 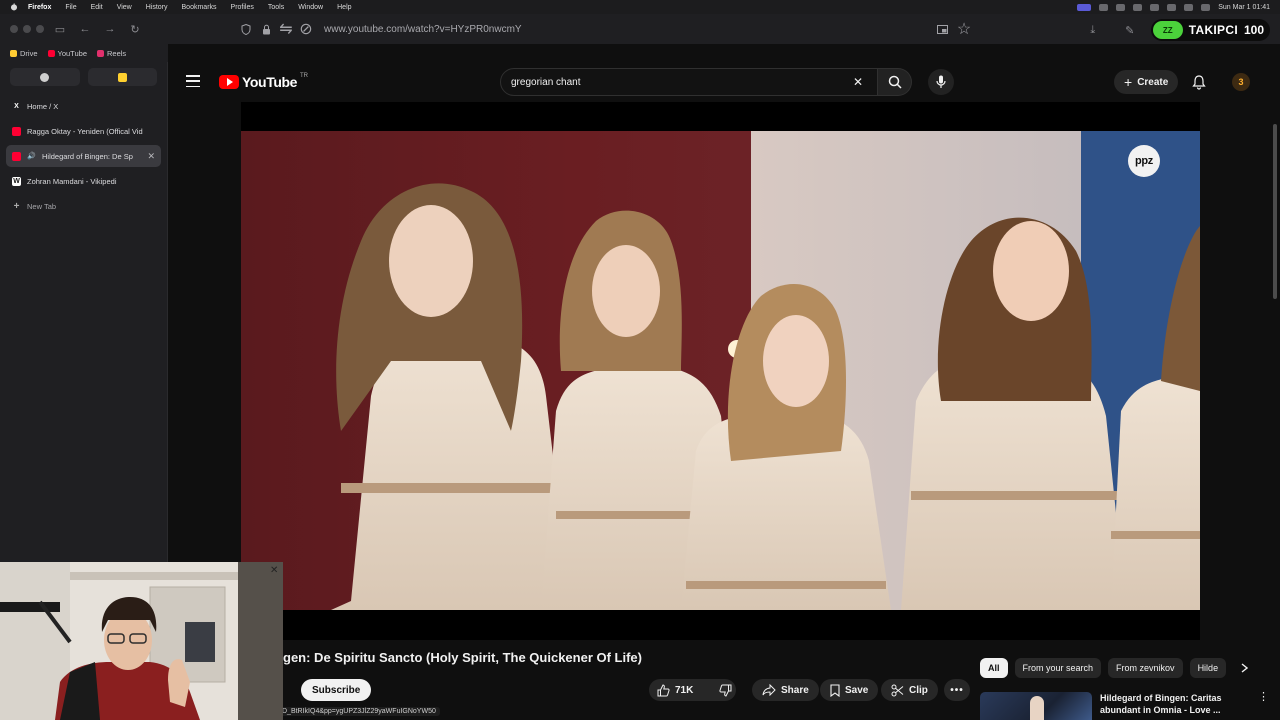 I want to click on tab-label: Home / X, so click(x=43, y=106).